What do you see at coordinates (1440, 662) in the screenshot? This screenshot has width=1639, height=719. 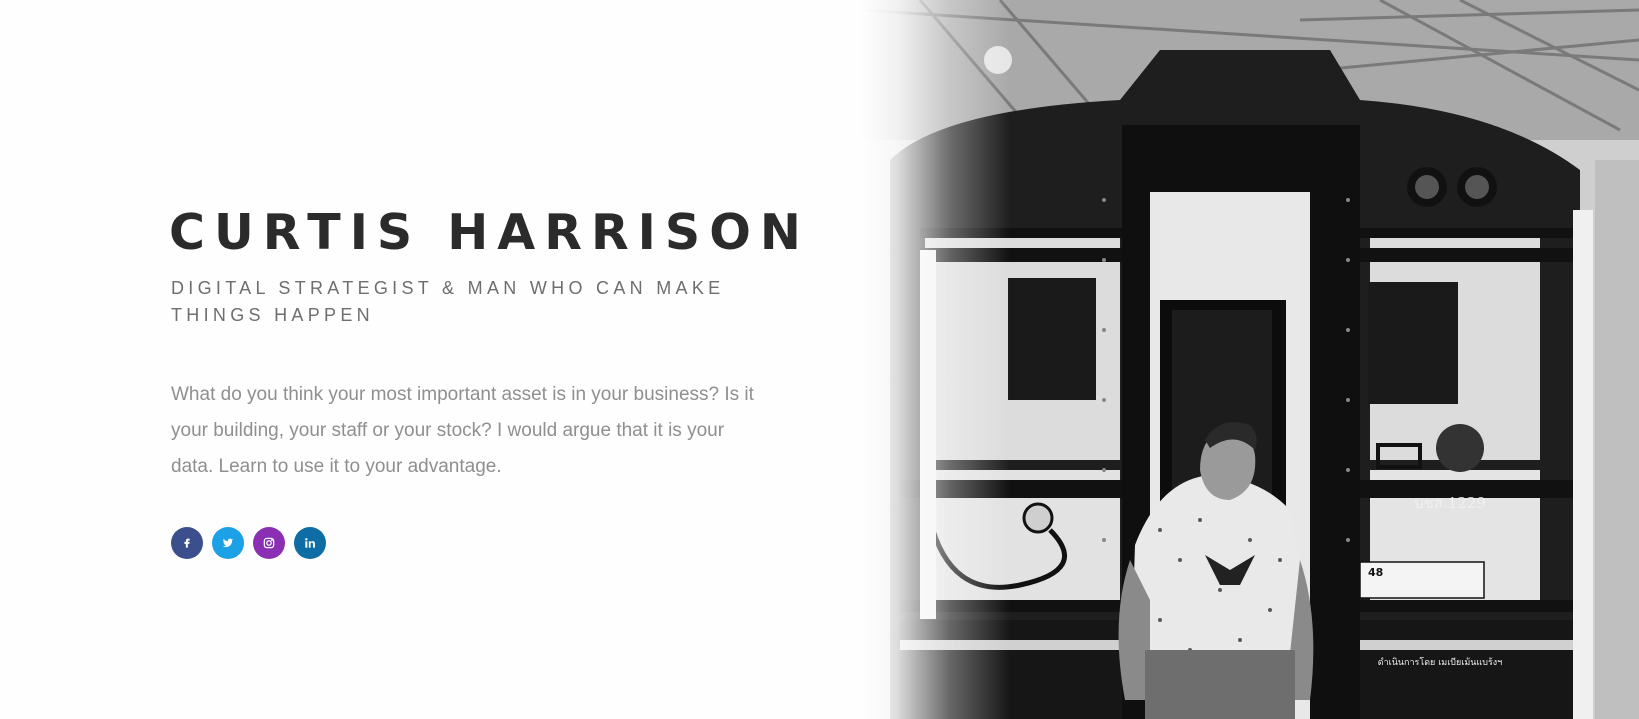 I see `panel-text: ดำเนินการโดย เมเบียเม้นแบร้งฯ` at bounding box center [1440, 662].